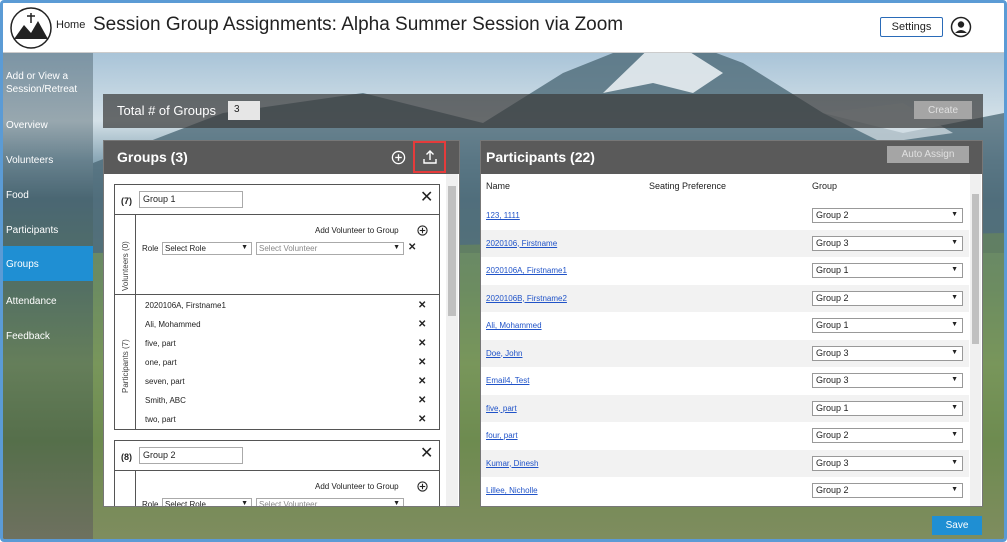 The height and width of the screenshot is (542, 1007). Describe the element at coordinates (191, 455) in the screenshot. I see `group-name-input: Group 2` at that location.